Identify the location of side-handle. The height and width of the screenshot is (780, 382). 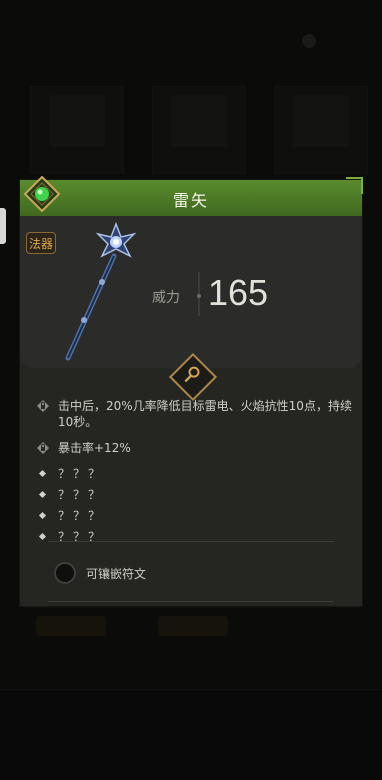
(3, 226).